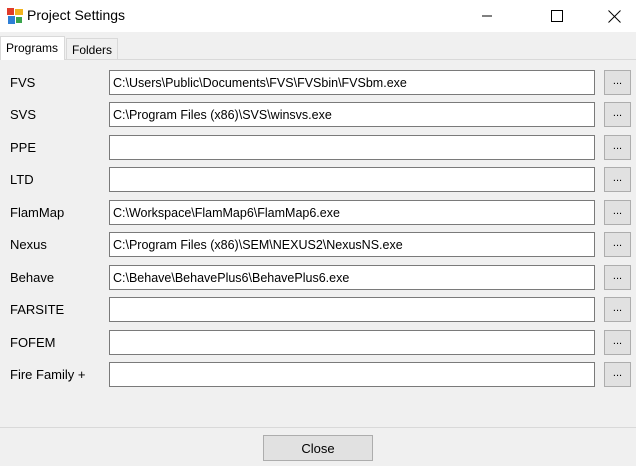  Describe the element at coordinates (28, 244) in the screenshot. I see `program-label: Nexus` at that location.